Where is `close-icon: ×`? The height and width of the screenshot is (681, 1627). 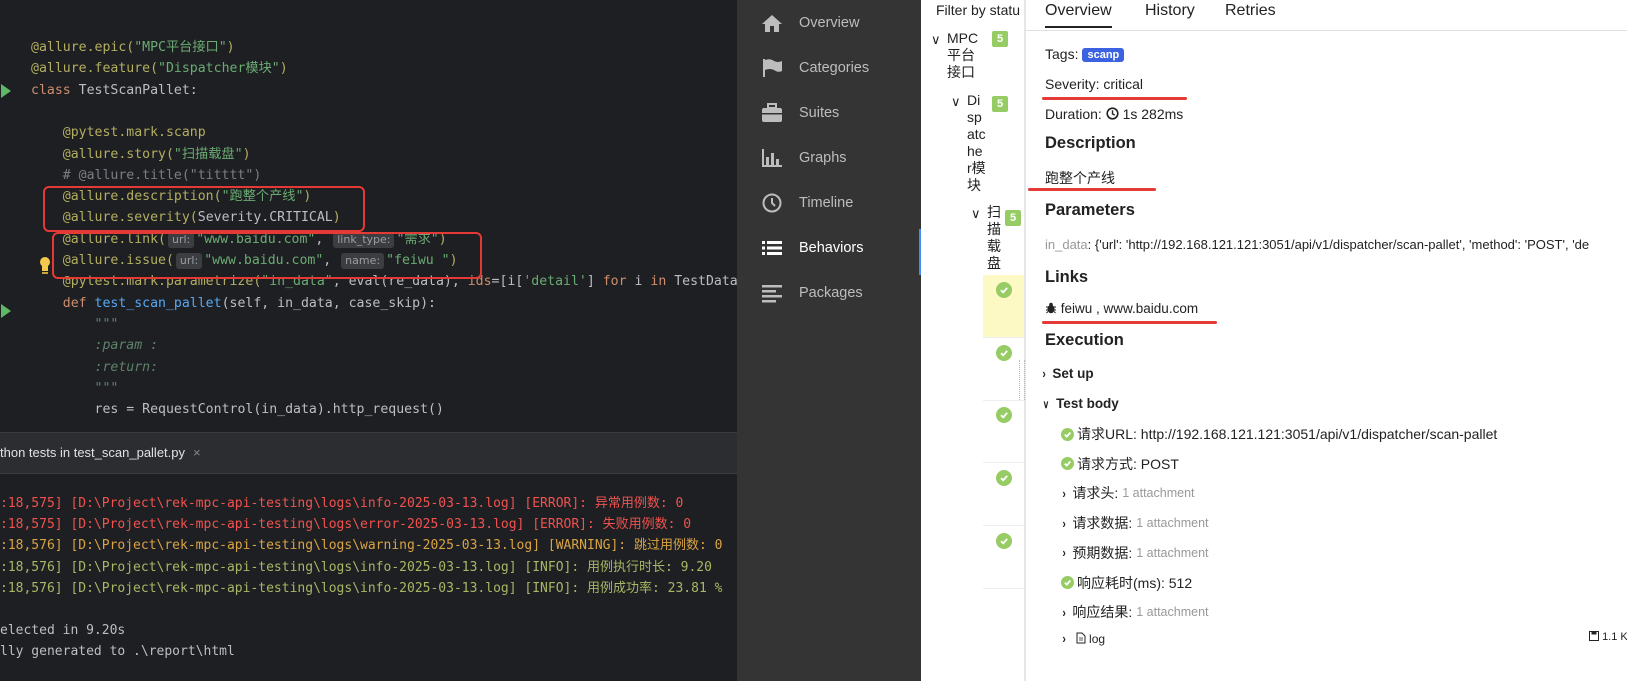 close-icon: × is located at coordinates (197, 452).